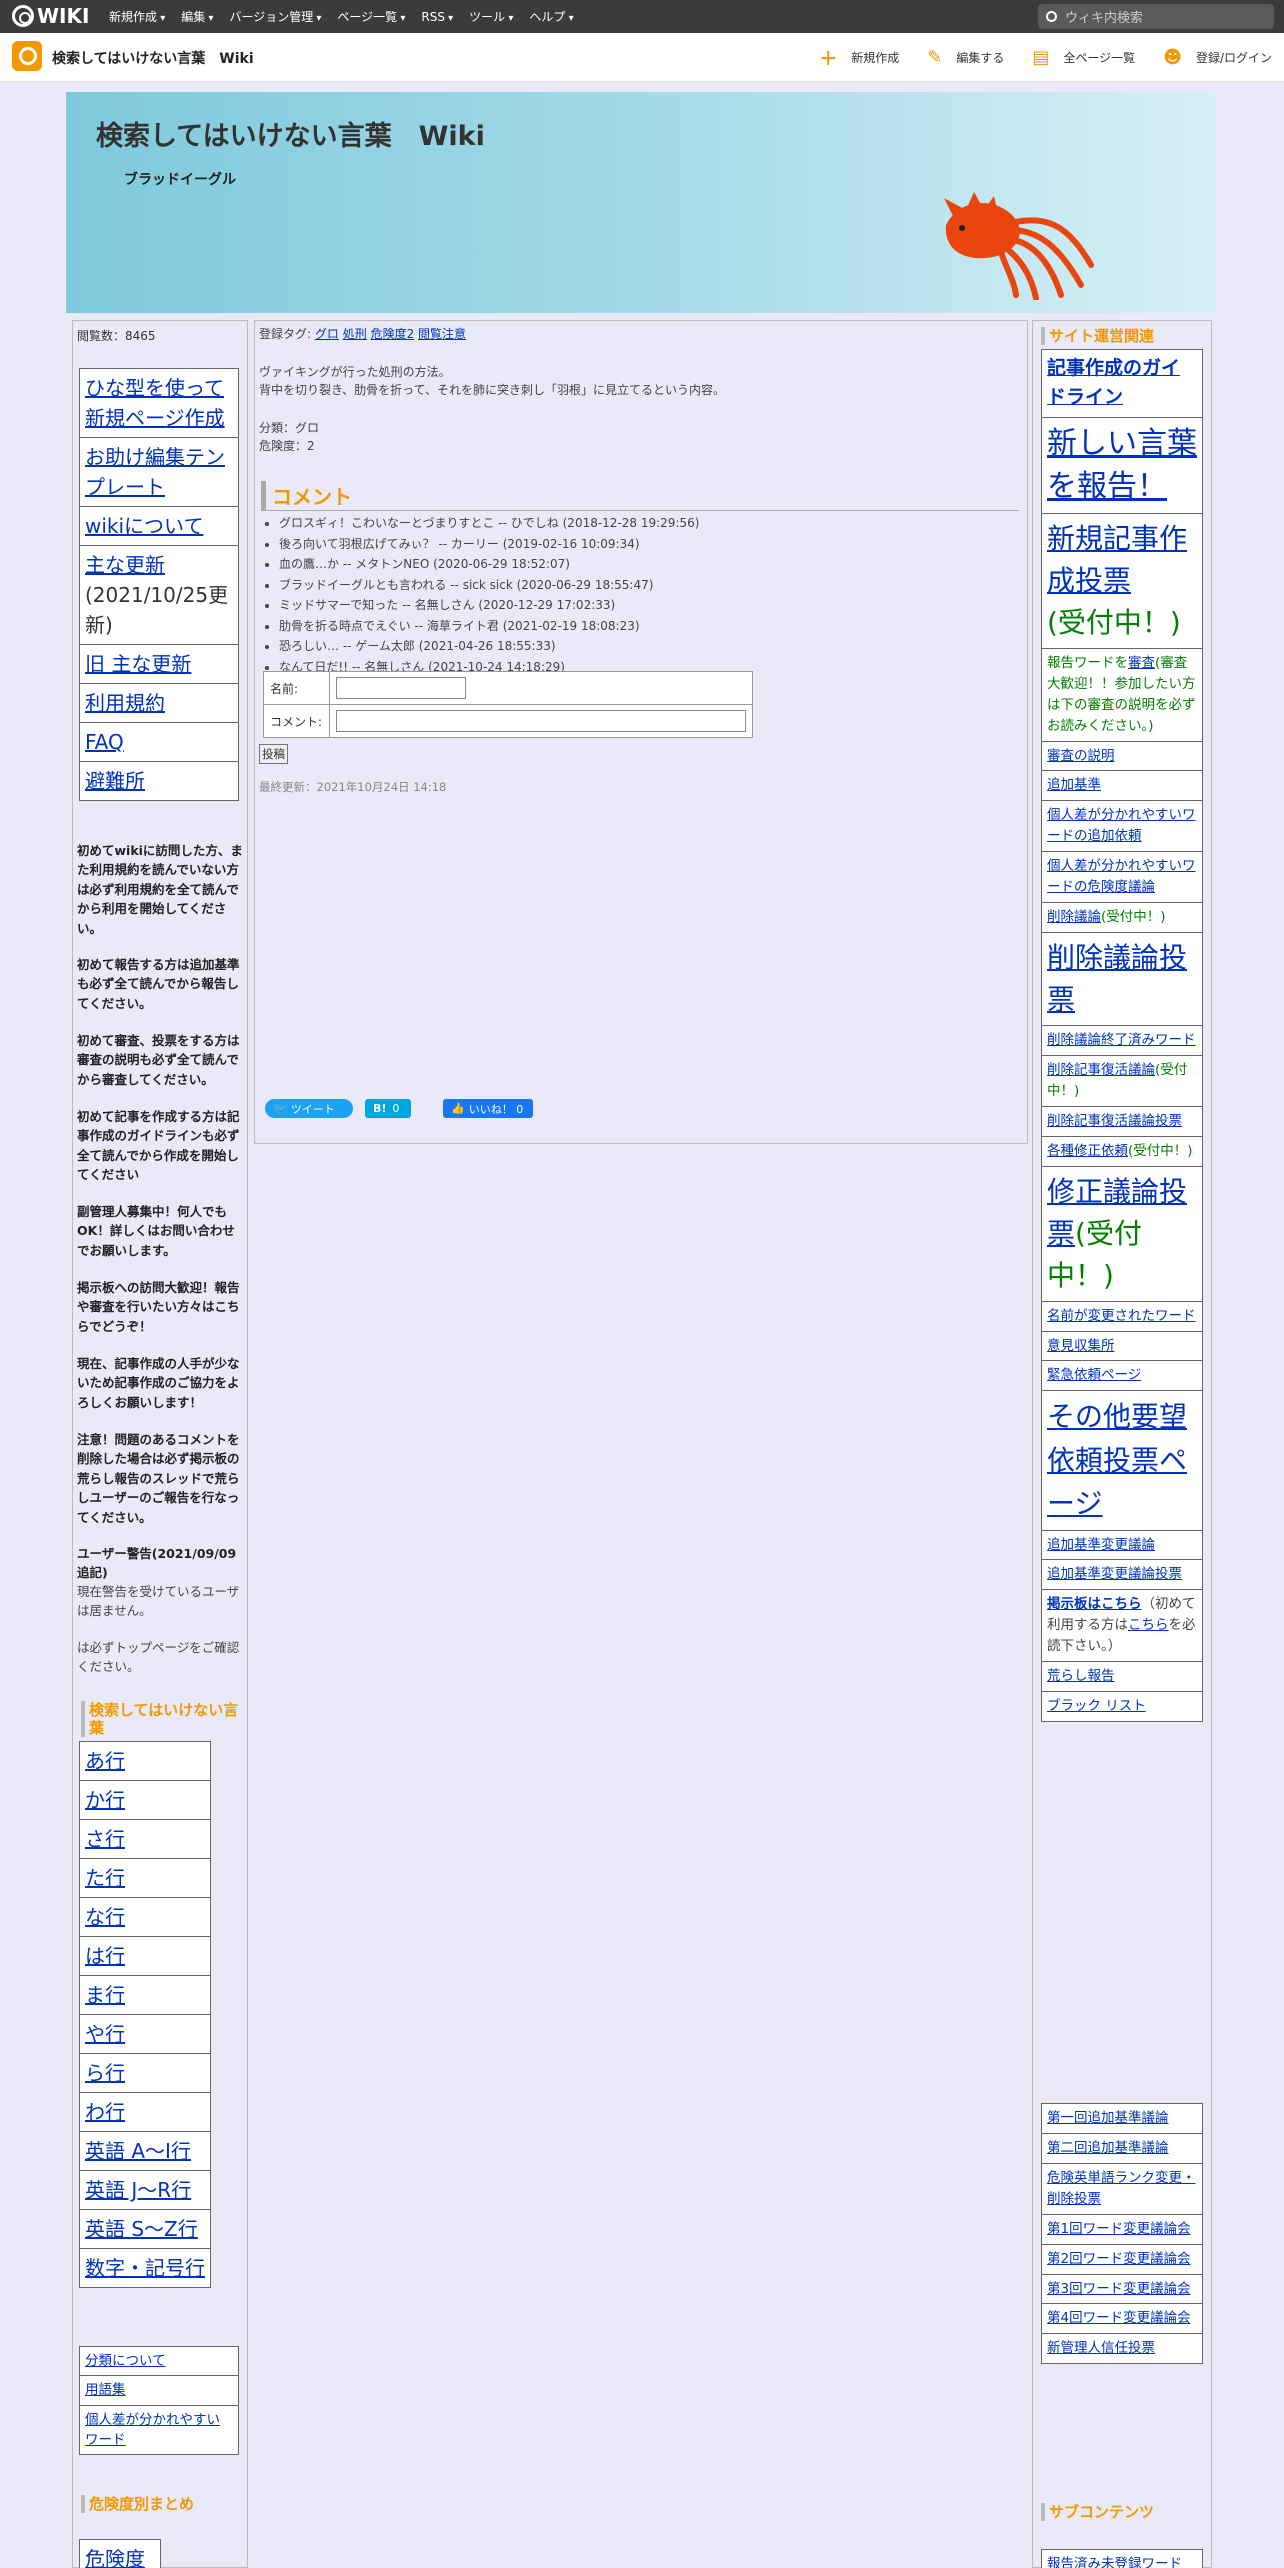 The width and height of the screenshot is (1284, 2568). Describe the element at coordinates (125, 565) in the screenshot. I see `updates-link: 主な更新` at that location.